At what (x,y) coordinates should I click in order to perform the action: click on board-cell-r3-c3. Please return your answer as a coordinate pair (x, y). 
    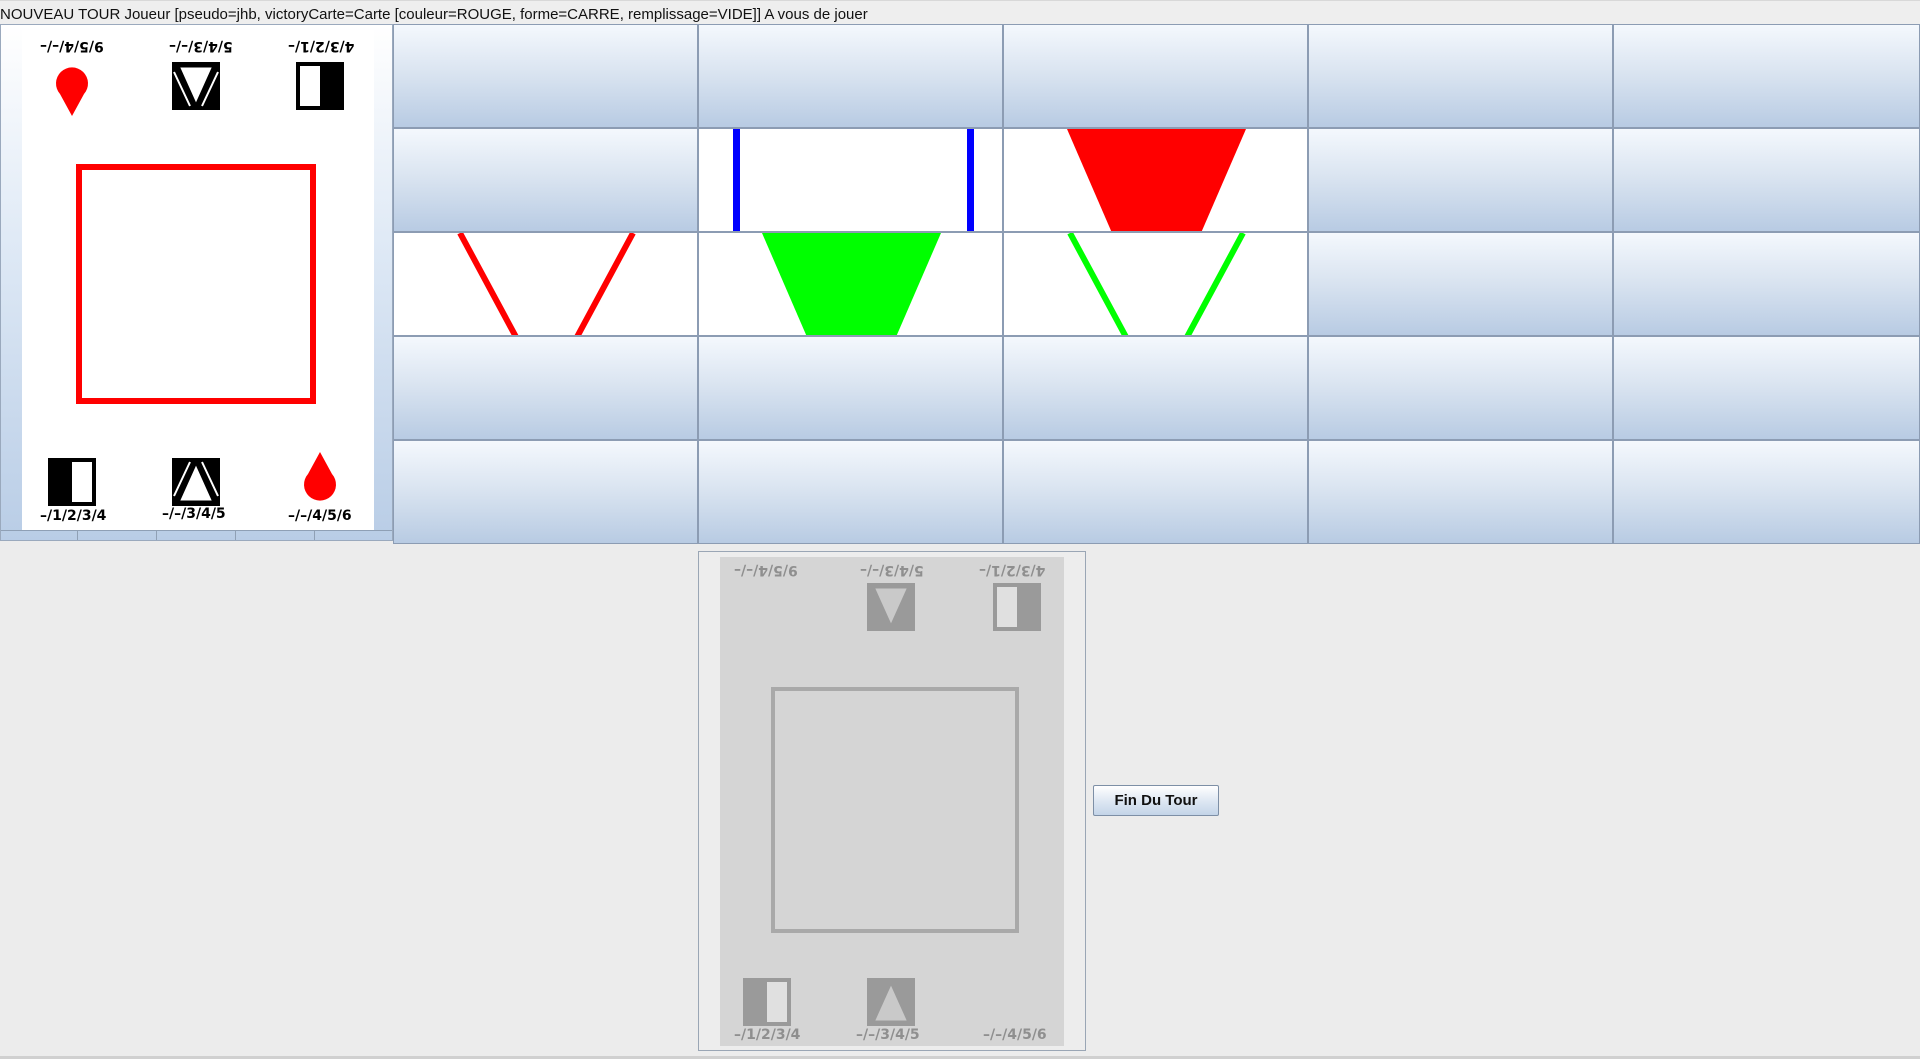
    Looking at the image, I should click on (1460, 388).